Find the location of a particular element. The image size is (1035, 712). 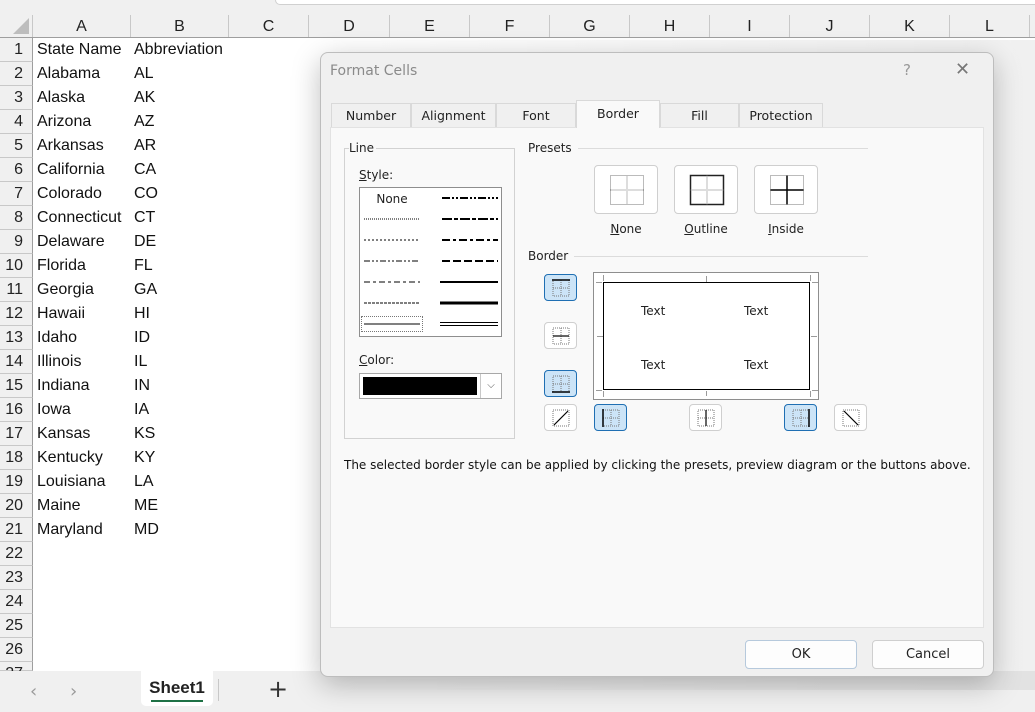

row-header: 11 is located at coordinates (16, 290).